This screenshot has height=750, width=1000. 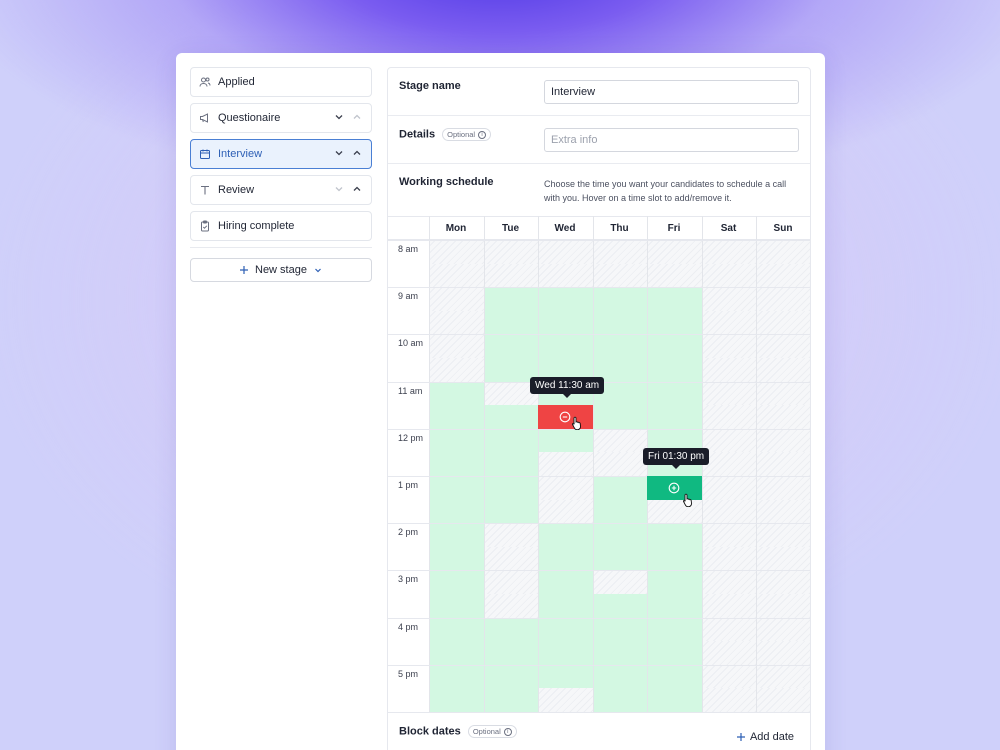 I want to click on stage-questionaire: Questionaire, so click(x=281, y=118).